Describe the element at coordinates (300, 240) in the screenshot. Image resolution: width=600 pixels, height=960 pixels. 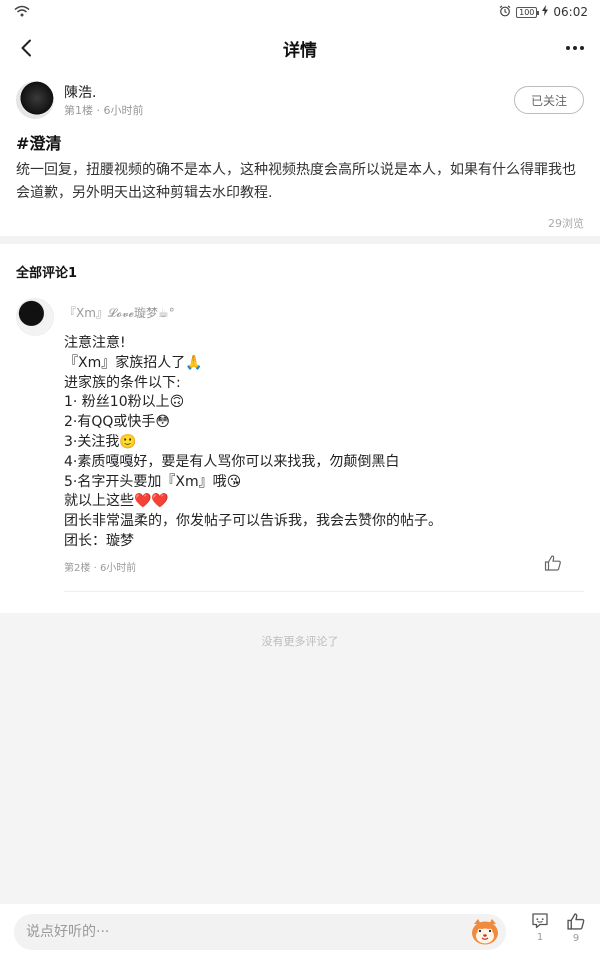
I see `section-divider` at that location.